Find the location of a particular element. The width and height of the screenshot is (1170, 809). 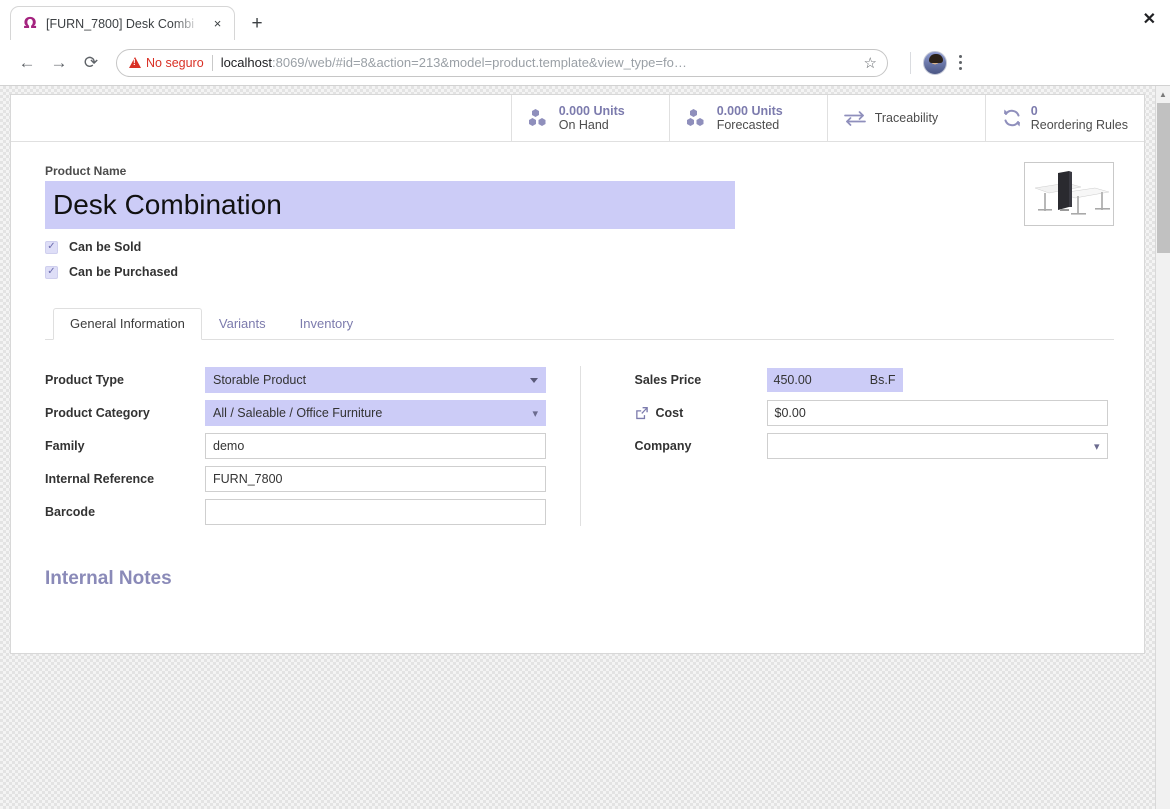

scrollbar-thumb is located at coordinates (1163, 178).